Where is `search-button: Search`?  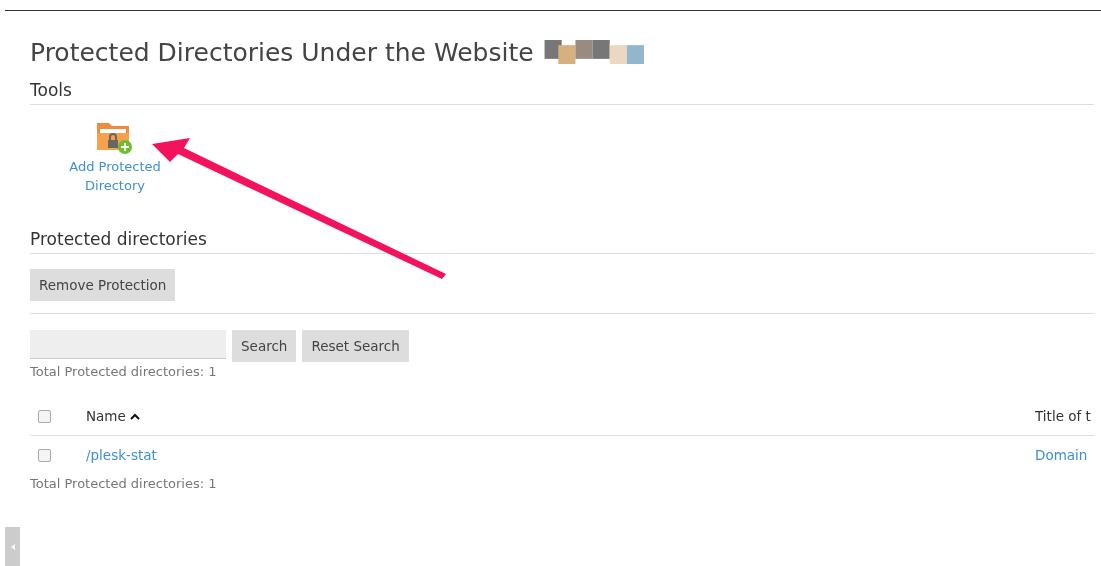 search-button: Search is located at coordinates (264, 346).